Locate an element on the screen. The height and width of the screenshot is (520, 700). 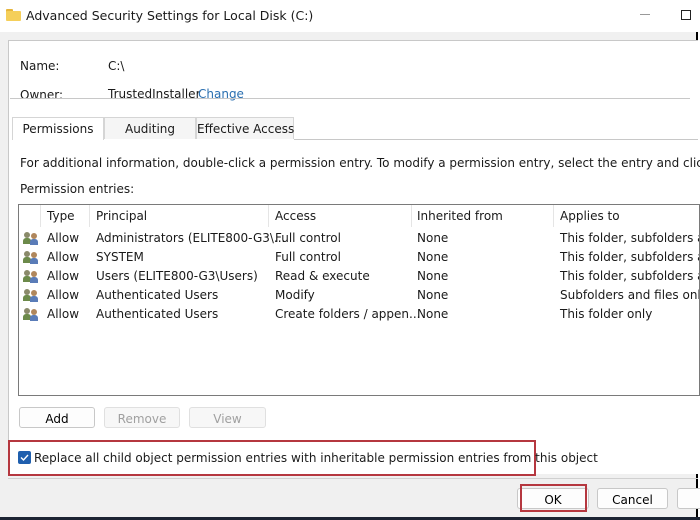
entry-principal: SYSTEM is located at coordinates (120, 257).